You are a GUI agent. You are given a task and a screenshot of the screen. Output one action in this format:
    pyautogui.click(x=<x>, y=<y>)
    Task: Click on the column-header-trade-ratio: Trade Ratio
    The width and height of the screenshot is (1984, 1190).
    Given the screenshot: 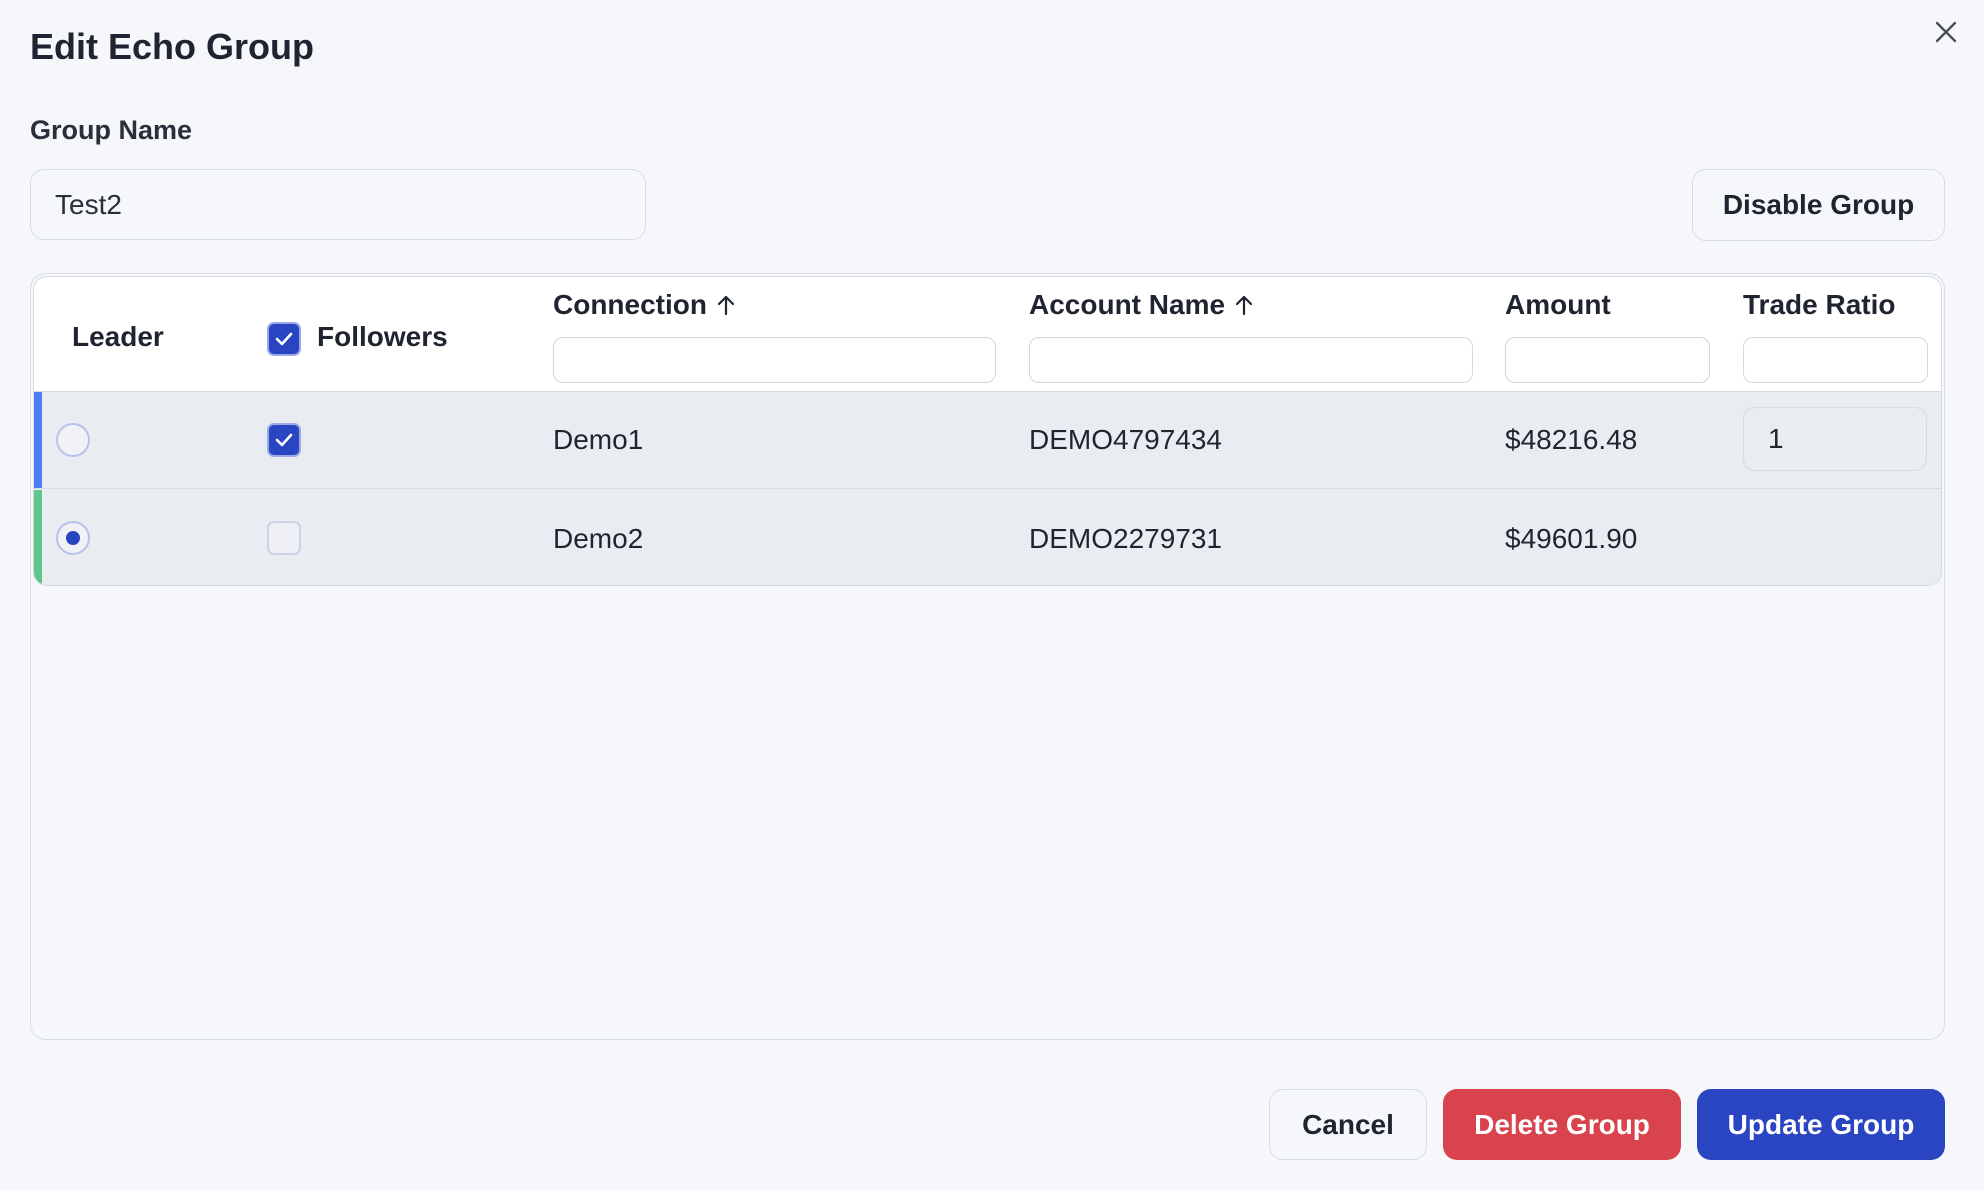 What is the action you would take?
    pyautogui.click(x=1819, y=305)
    